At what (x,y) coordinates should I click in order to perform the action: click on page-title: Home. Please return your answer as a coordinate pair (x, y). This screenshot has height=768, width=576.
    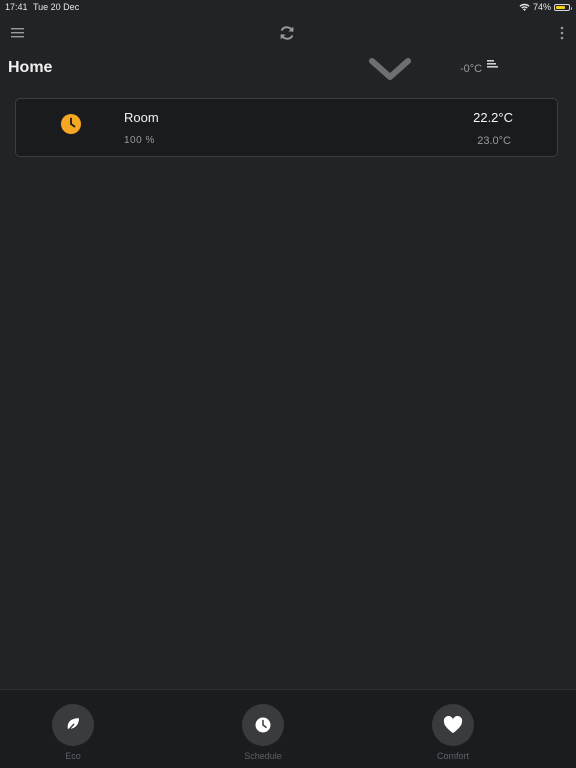
    Looking at the image, I should click on (30, 67).